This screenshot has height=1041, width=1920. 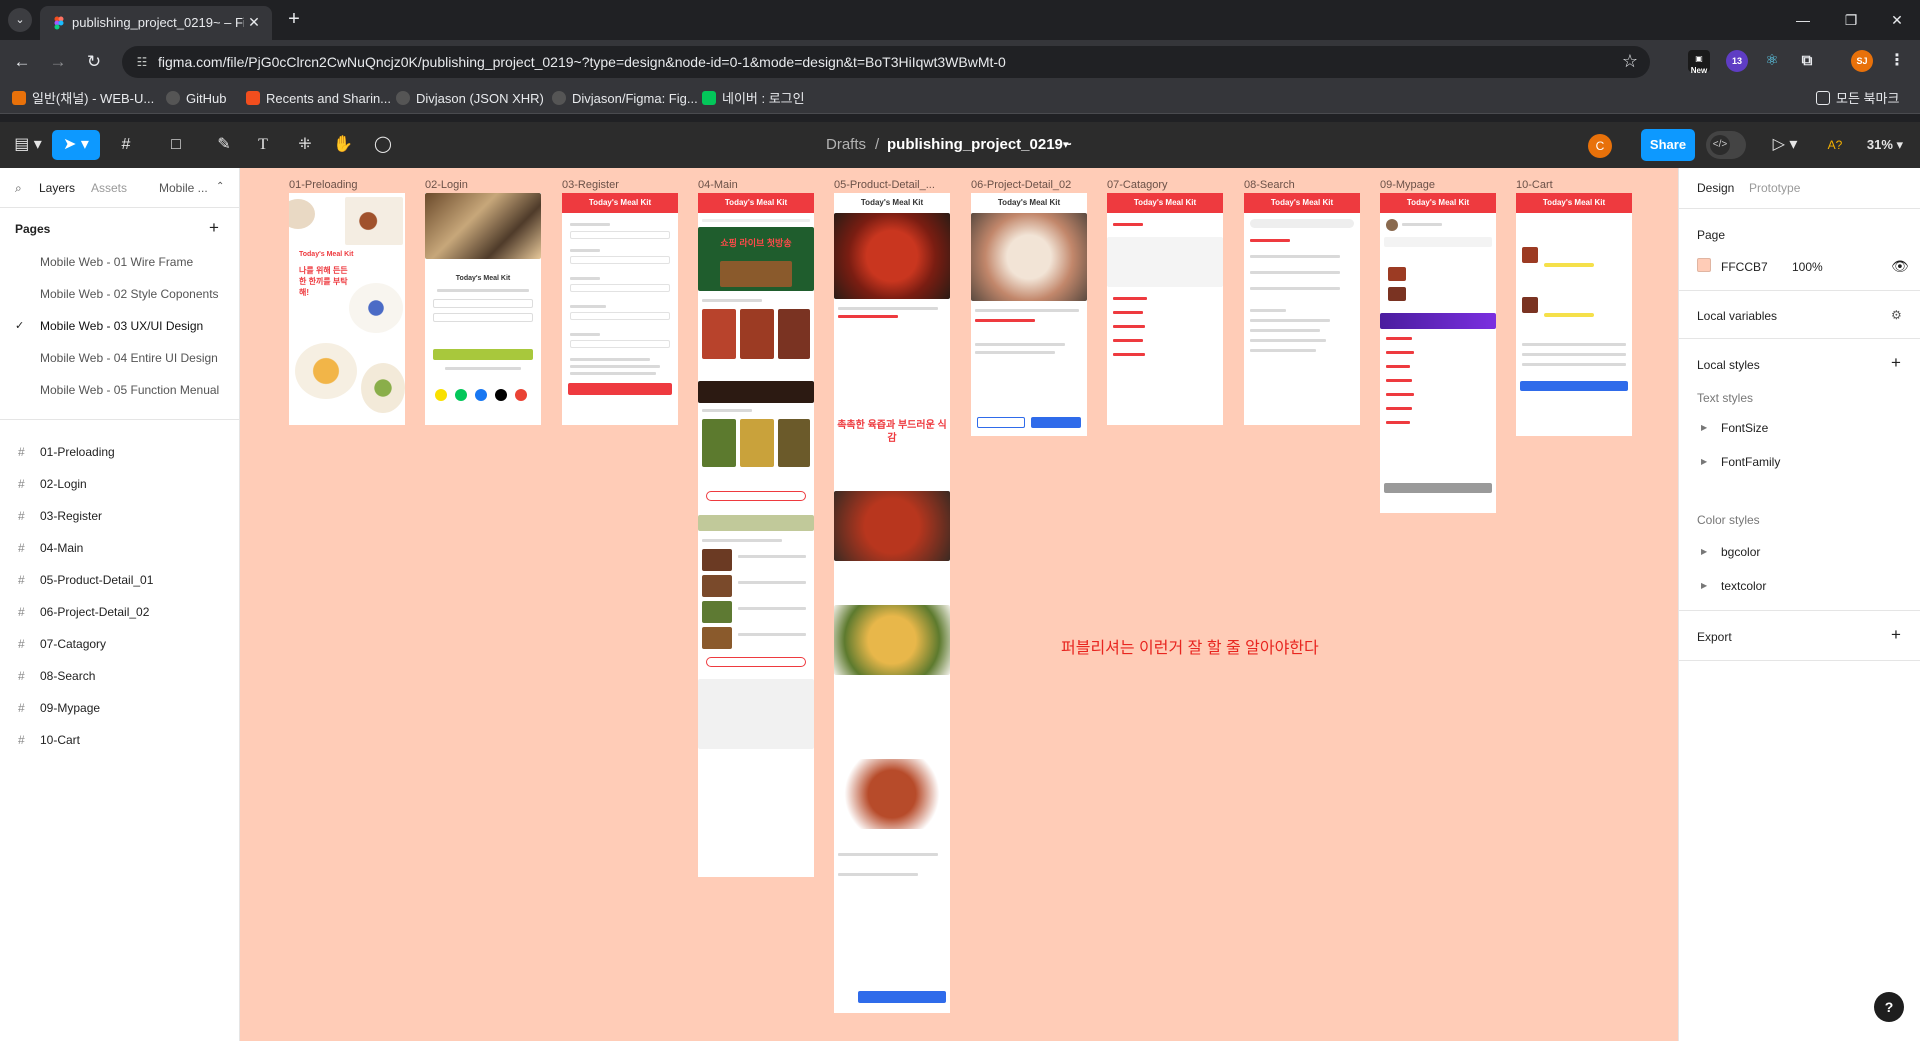 I want to click on frame-catagory: Today's Meal Kit, so click(x=1165, y=309).